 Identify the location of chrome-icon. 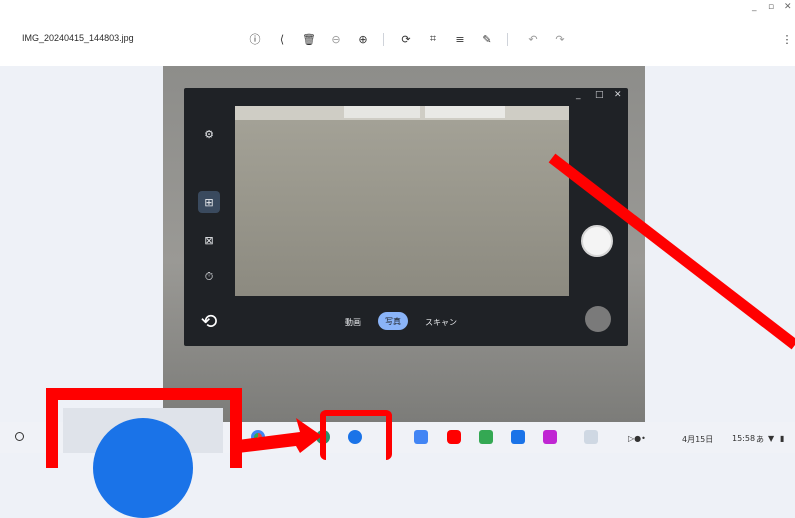
(258, 437).